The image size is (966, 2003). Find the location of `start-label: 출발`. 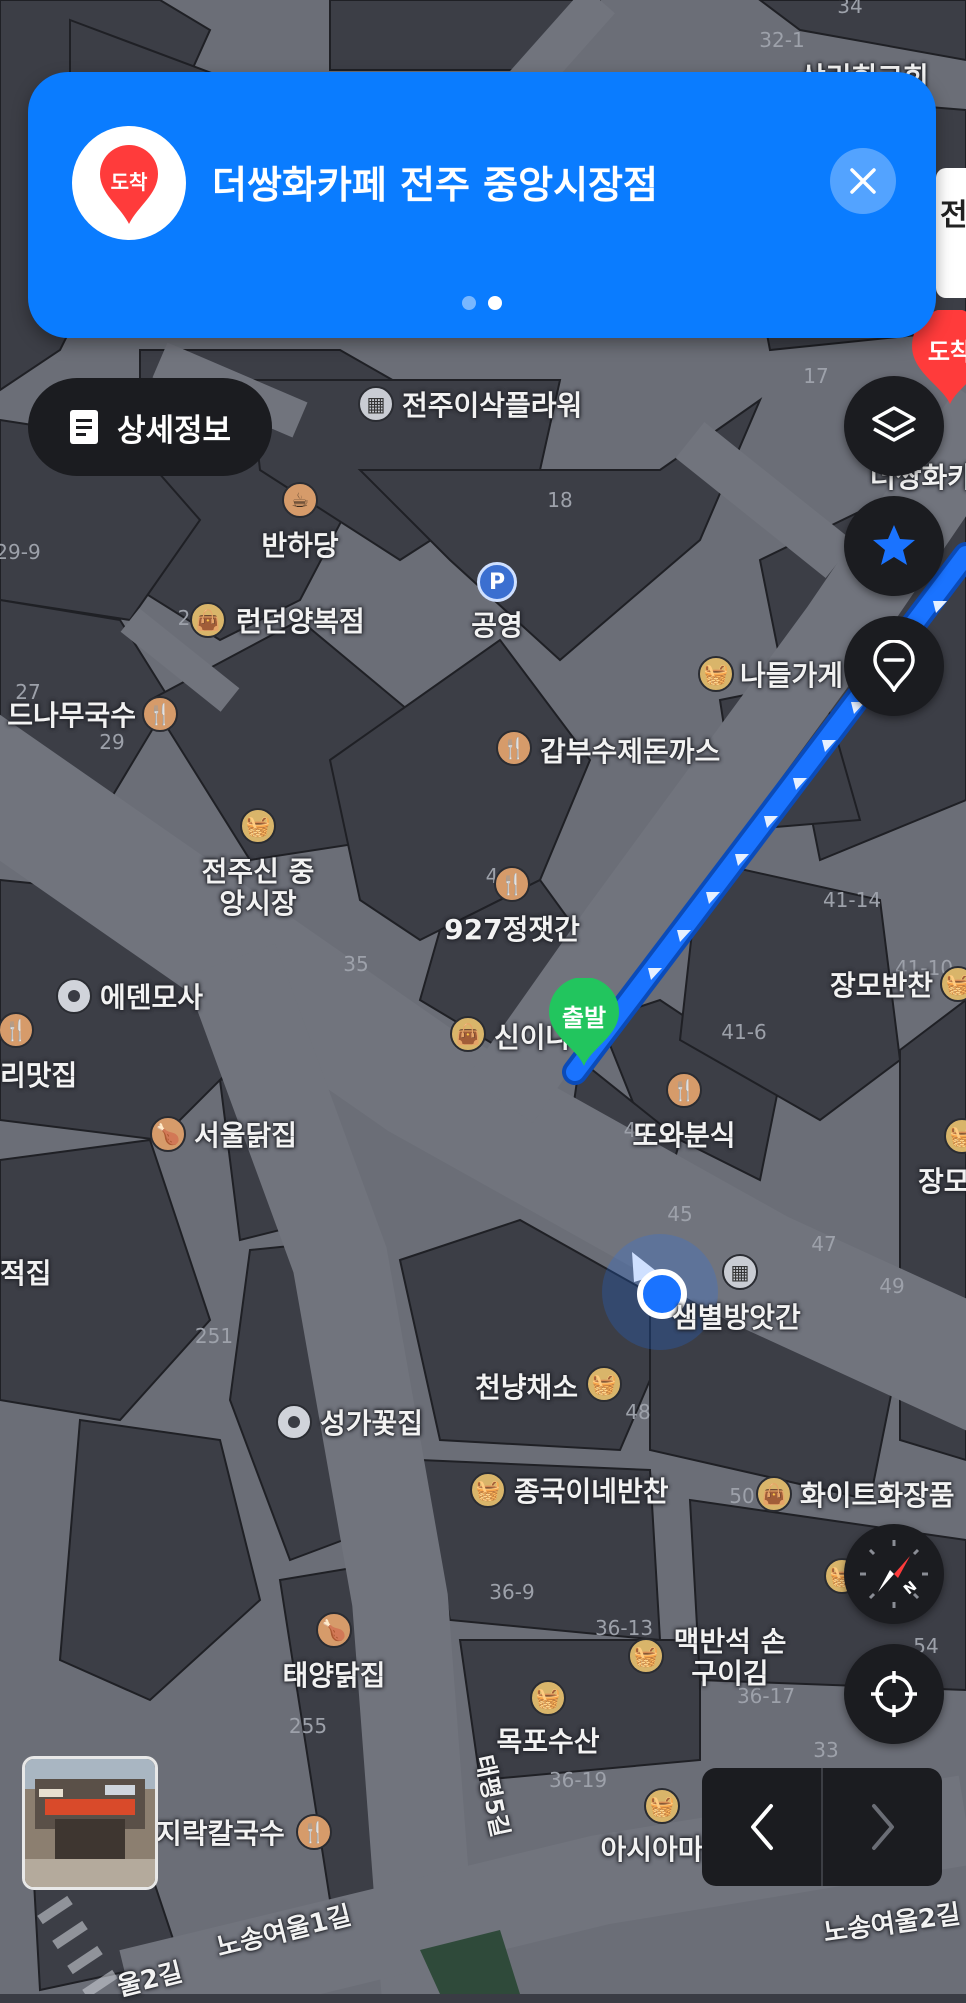

start-label: 출발 is located at coordinates (584, 1018).